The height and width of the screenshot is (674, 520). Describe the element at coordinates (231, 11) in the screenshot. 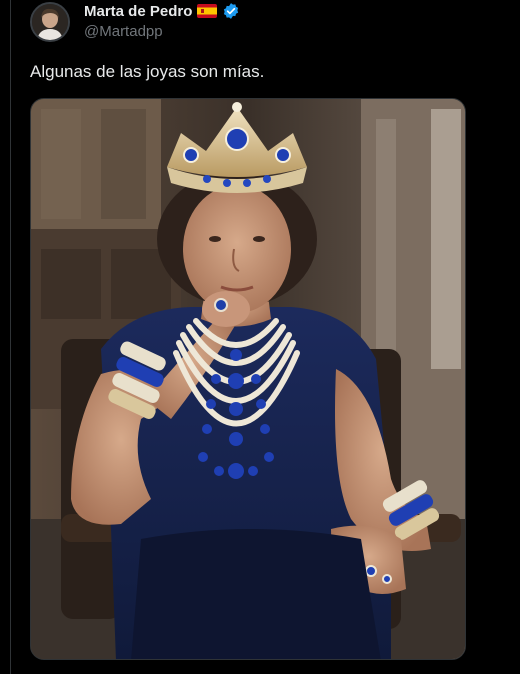

I see `verified-badge-icon` at that location.